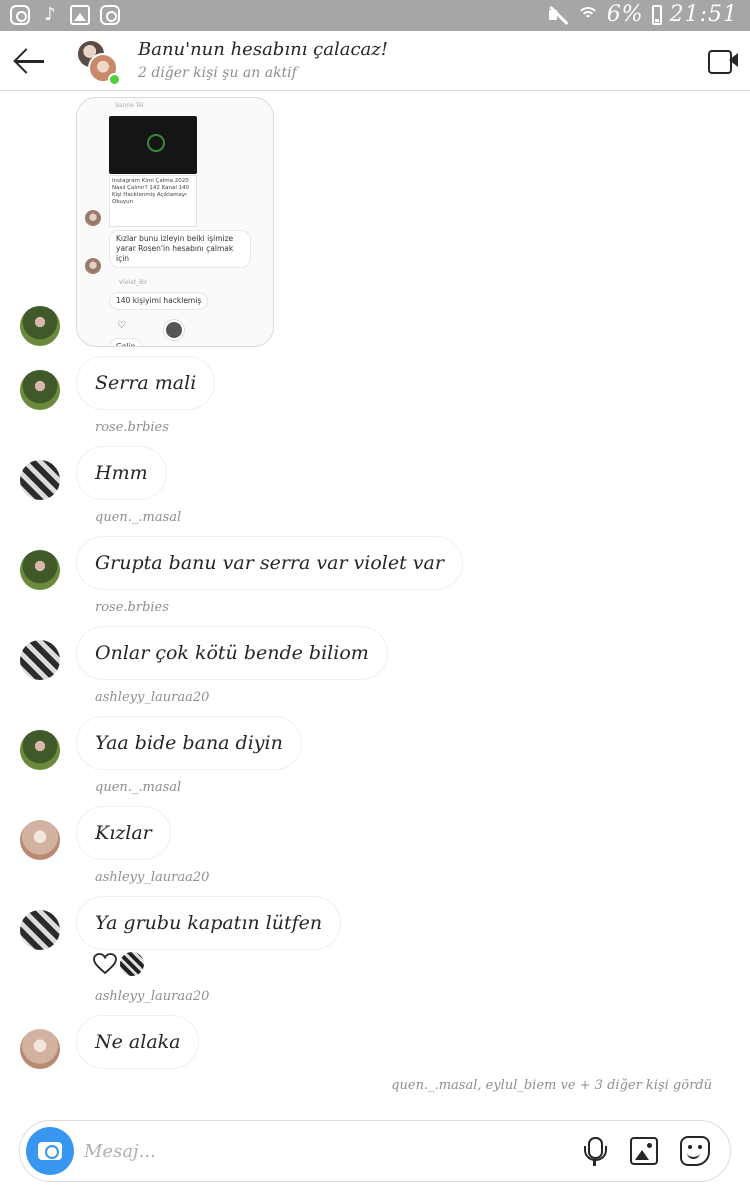 The image size is (750, 1200). Describe the element at coordinates (189, 743) in the screenshot. I see `message-bubble: Yaa bide bana diyin` at that location.